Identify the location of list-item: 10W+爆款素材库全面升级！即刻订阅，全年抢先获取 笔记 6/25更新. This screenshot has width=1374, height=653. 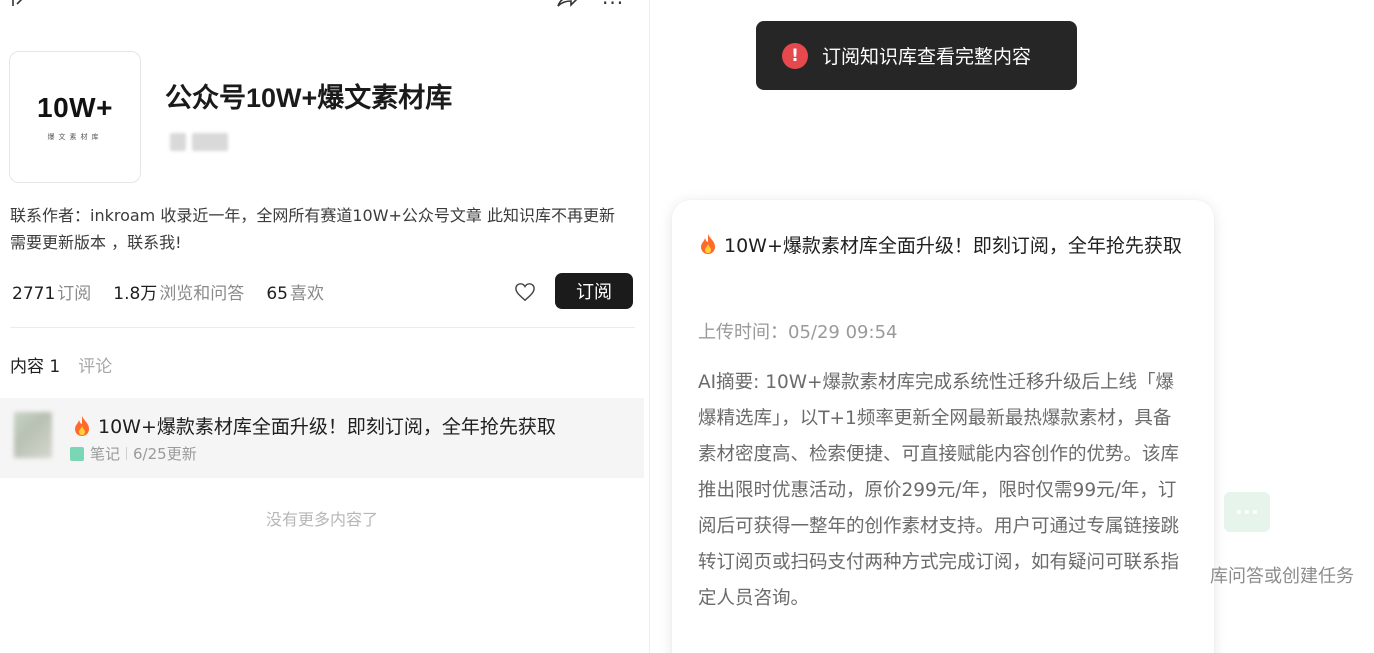
(322, 438).